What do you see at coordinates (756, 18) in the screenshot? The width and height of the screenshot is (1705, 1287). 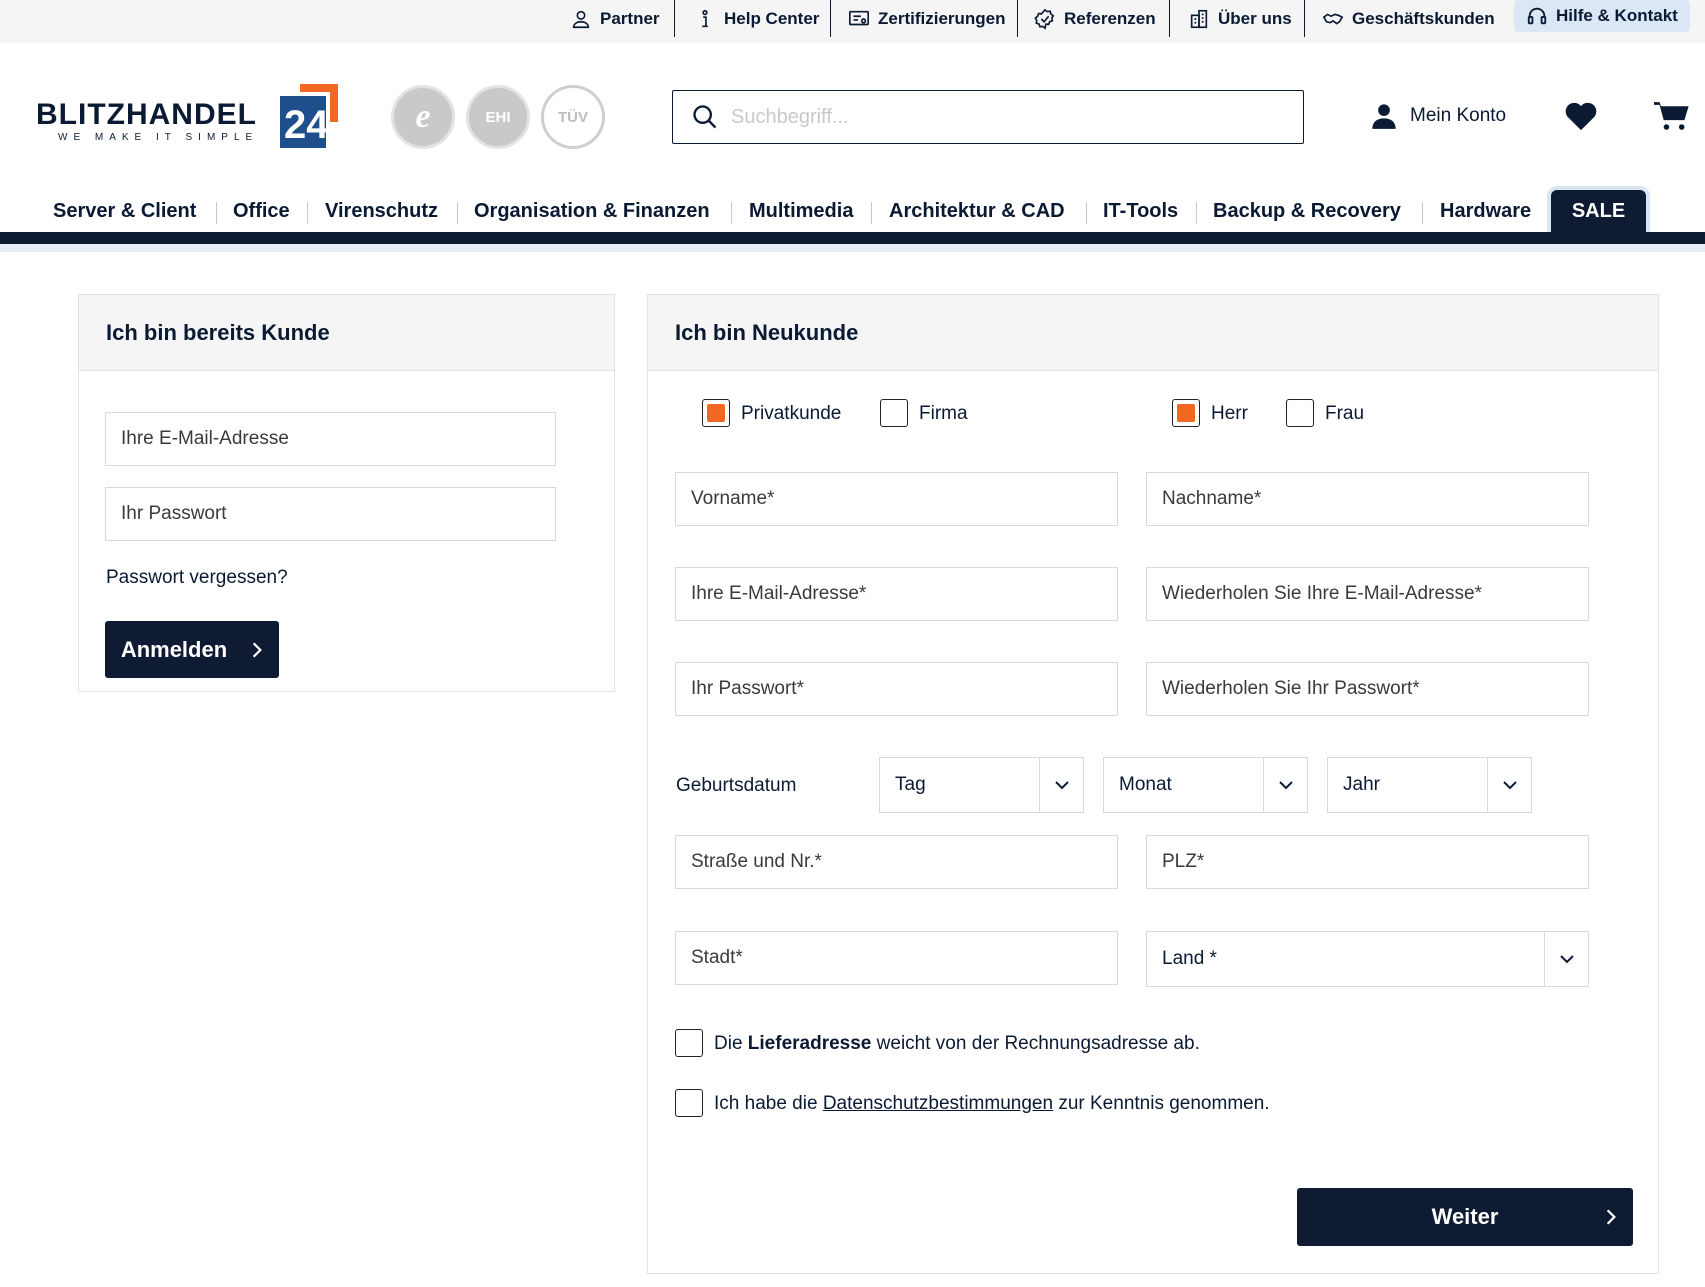 I see `help-center-link: Help Center` at bounding box center [756, 18].